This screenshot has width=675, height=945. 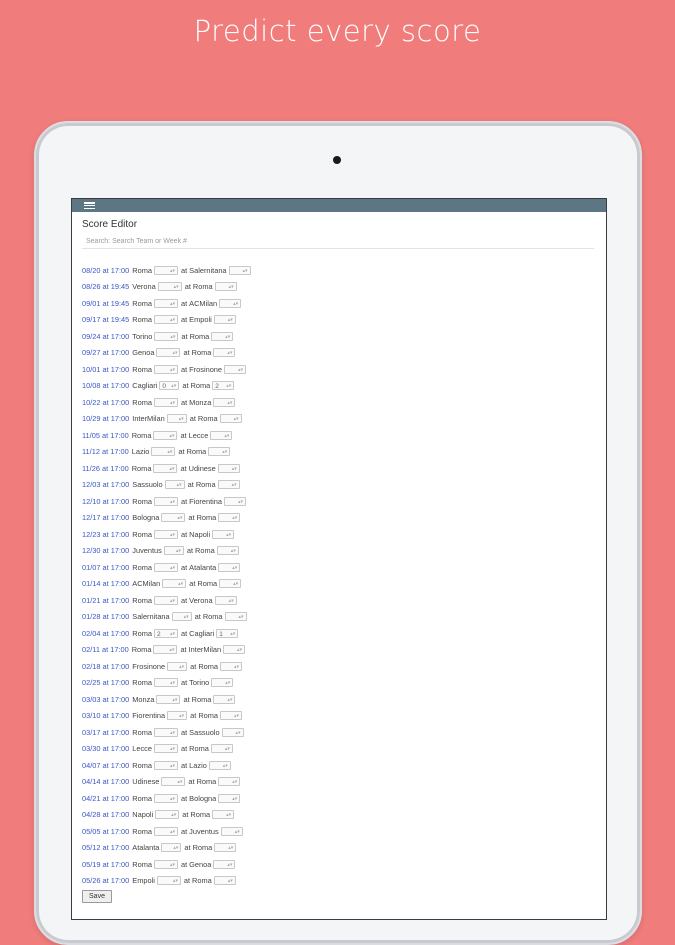 I want to click on game-date-link: 12/23 at 17:00, so click(x=105, y=534).